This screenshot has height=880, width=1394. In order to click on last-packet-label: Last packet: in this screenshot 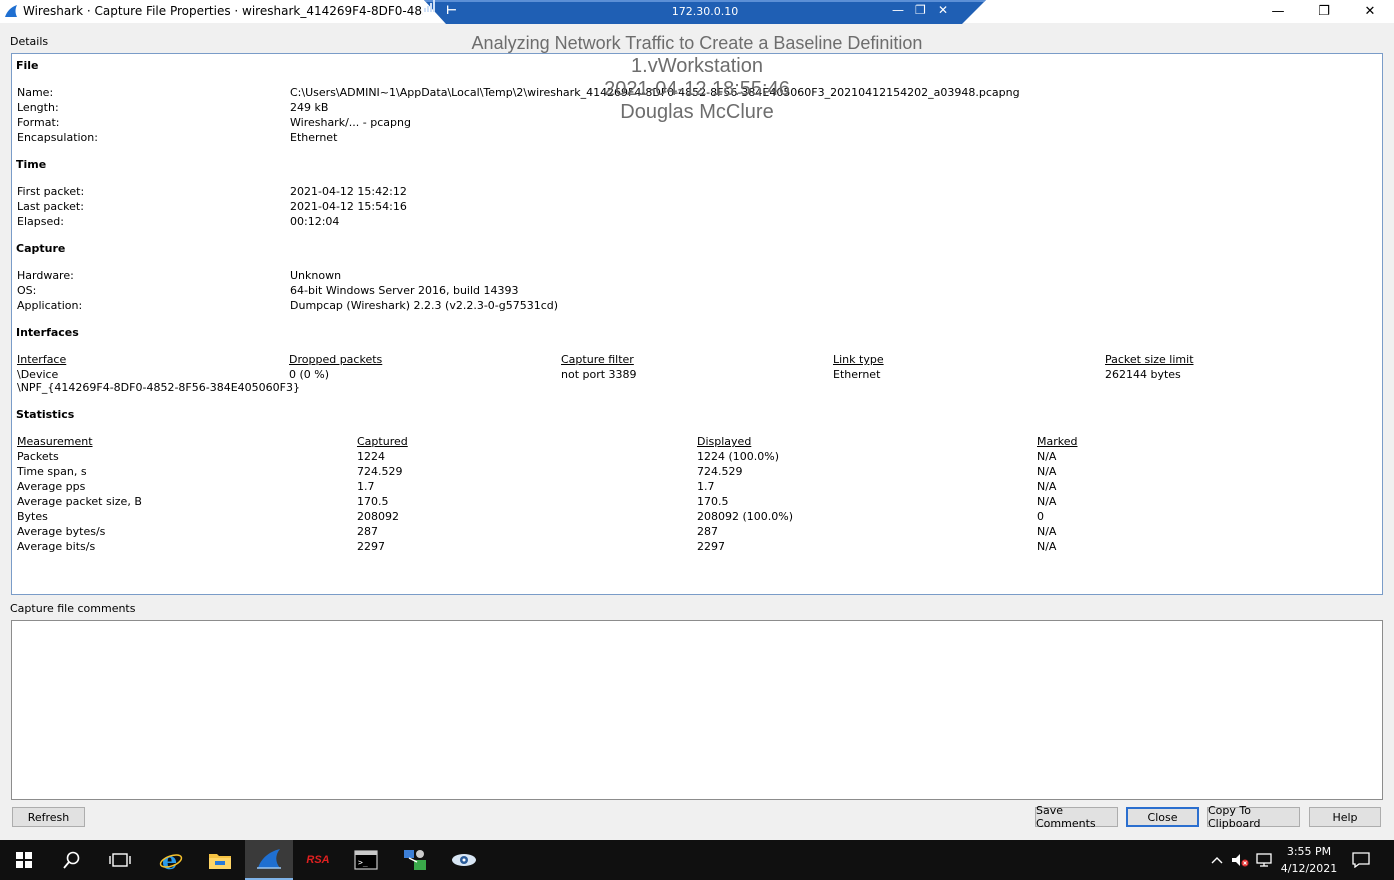, I will do `click(50, 206)`.